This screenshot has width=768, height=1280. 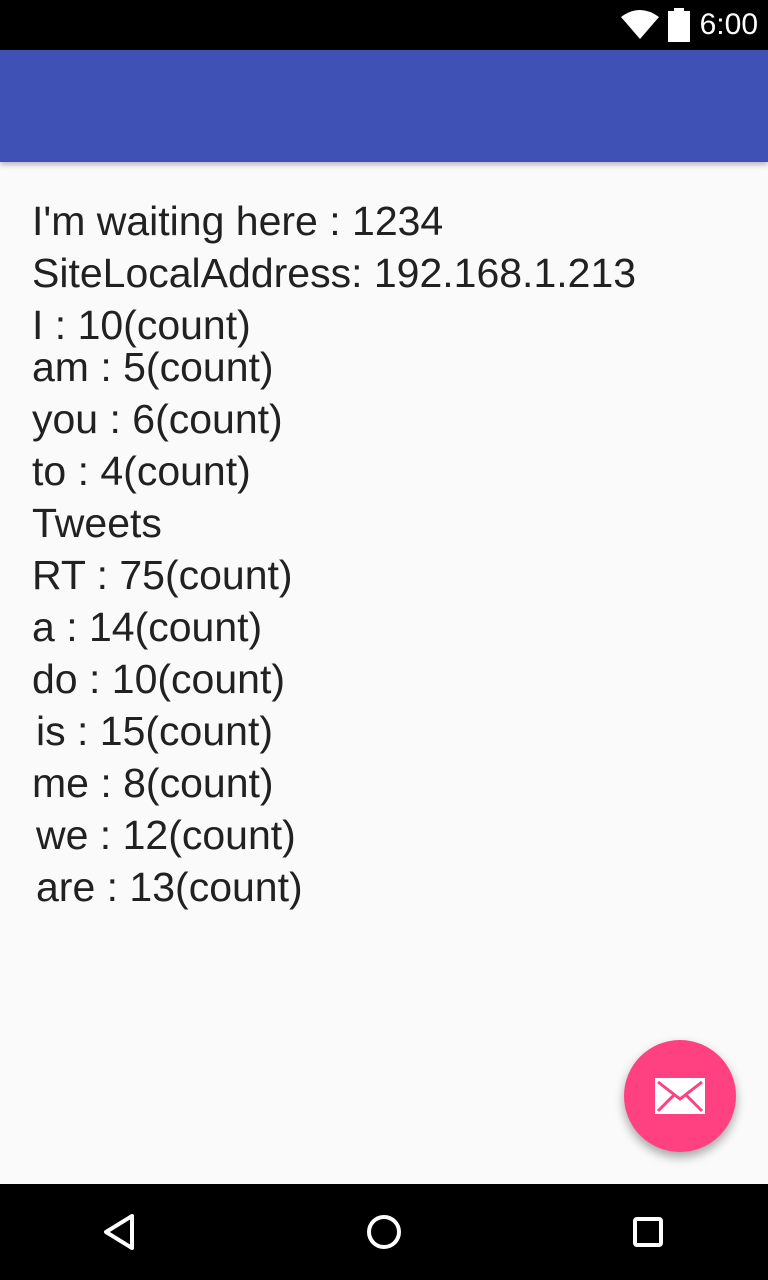 I want to click on home-button, so click(x=384, y=1232).